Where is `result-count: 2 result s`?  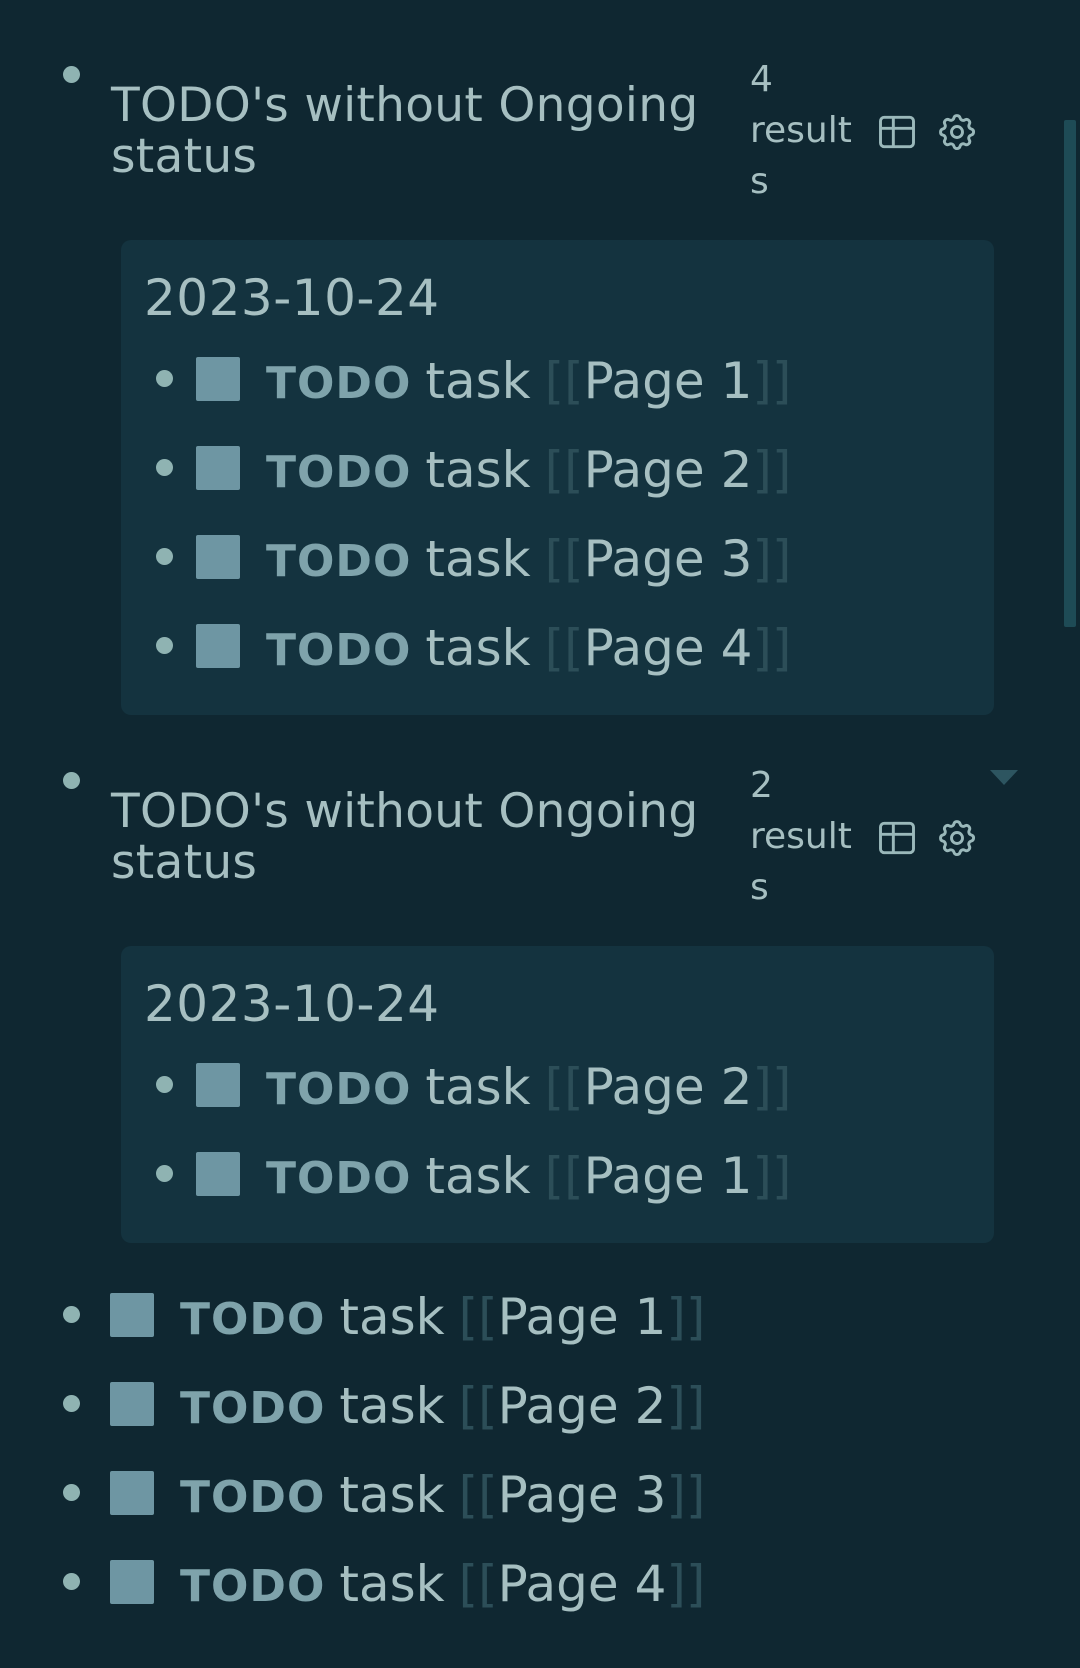 result-count: 2 result s is located at coordinates (801, 836).